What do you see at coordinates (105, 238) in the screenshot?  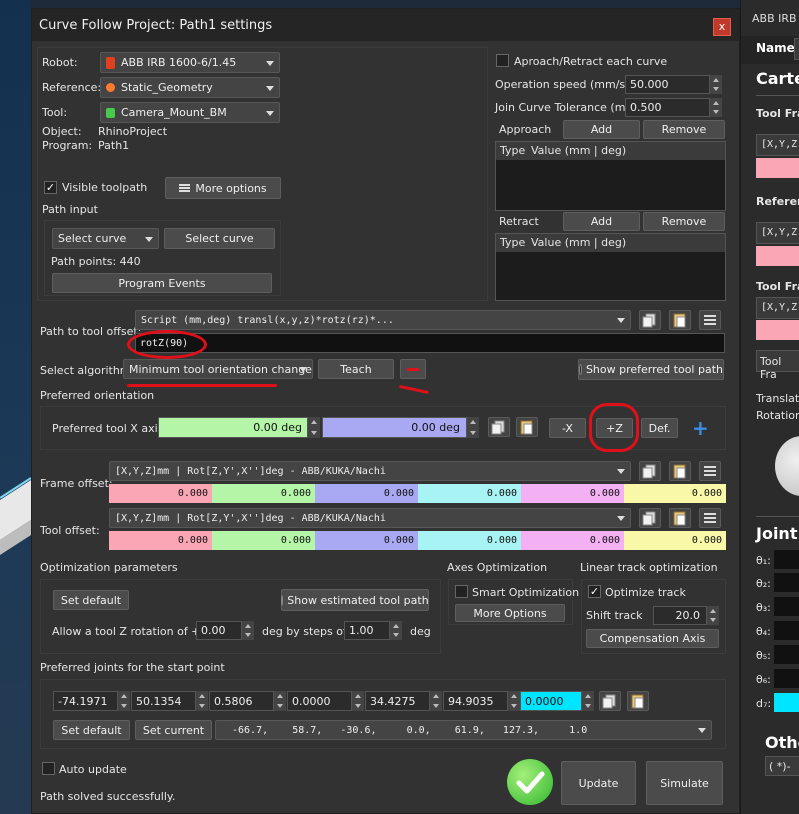 I see `select-curve-combo: Select curve` at bounding box center [105, 238].